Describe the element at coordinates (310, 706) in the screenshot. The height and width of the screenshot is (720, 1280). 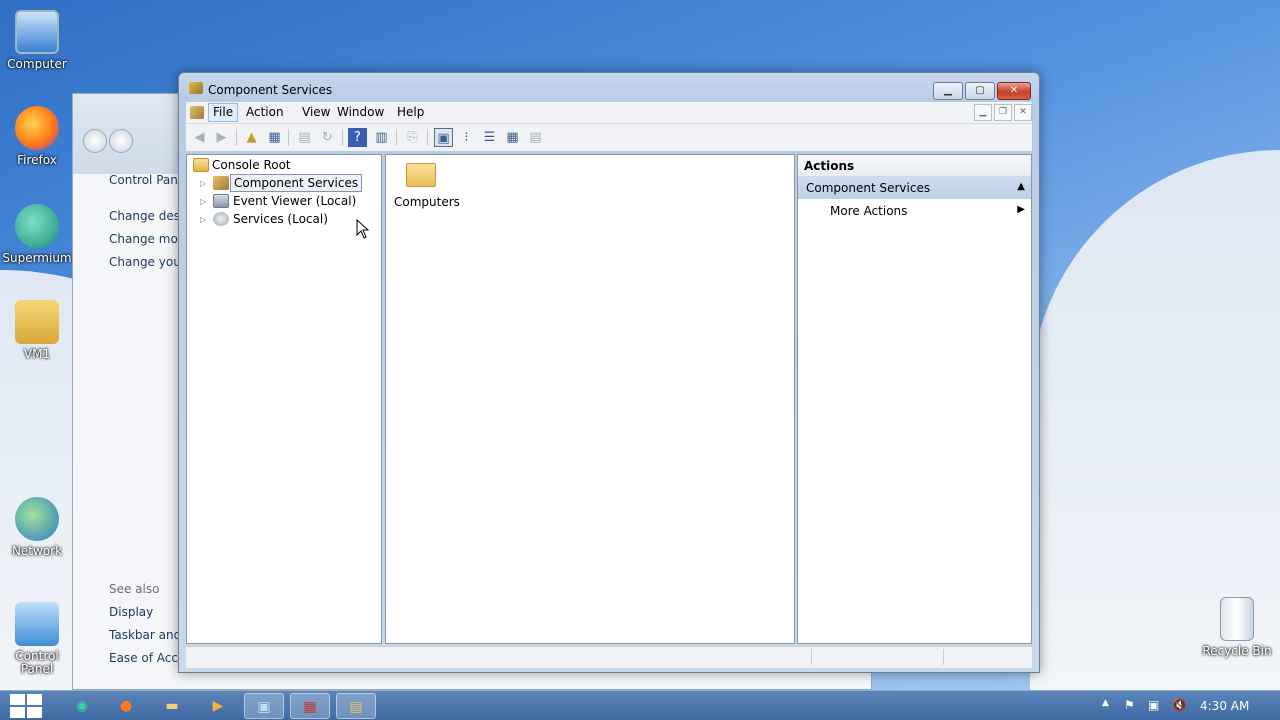
I see `taskbar-toolbox: ▦` at that location.